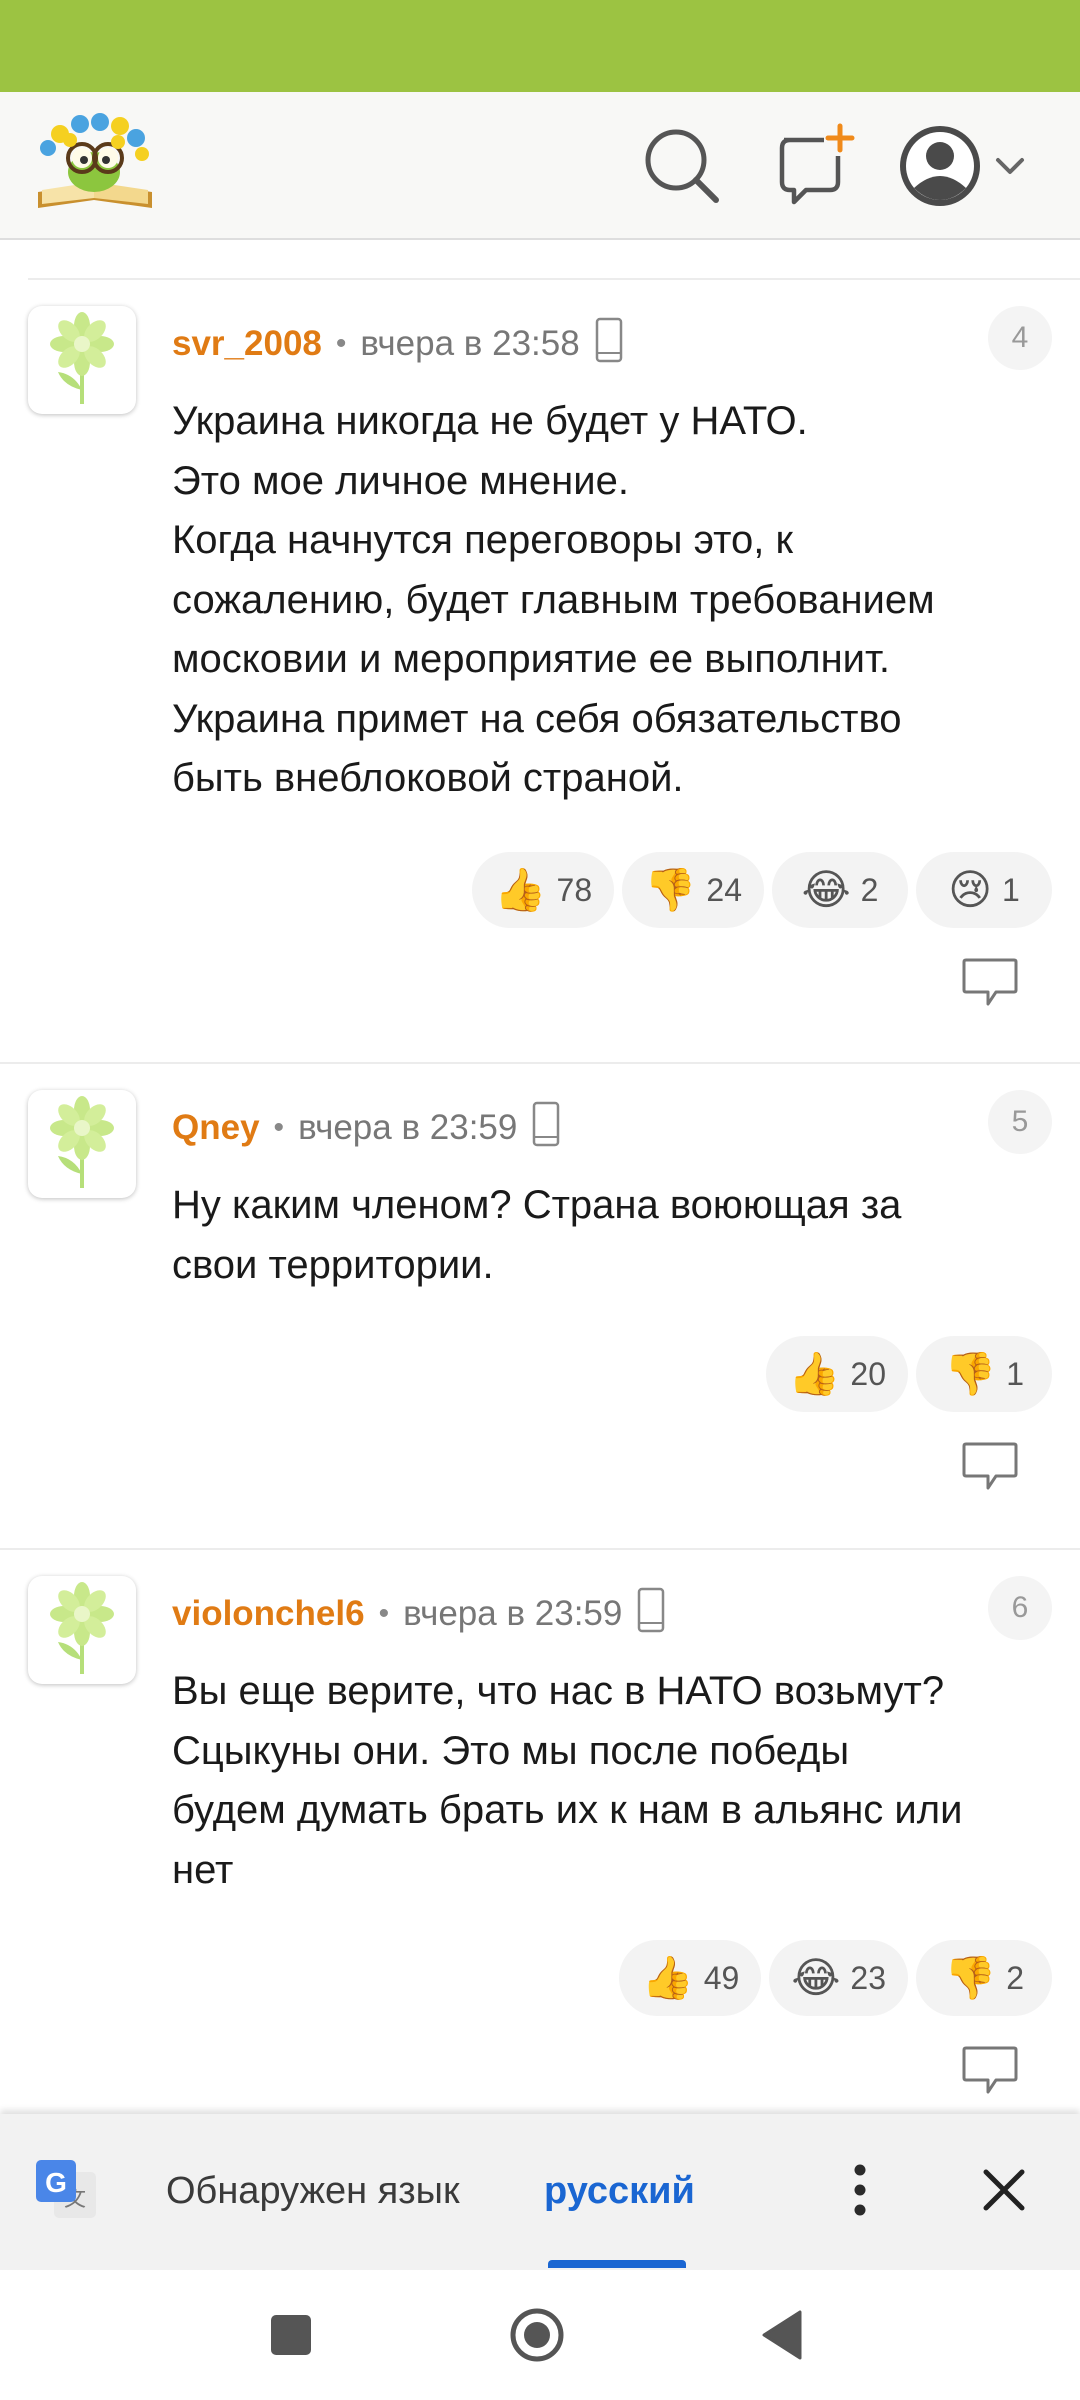 This screenshot has width=1080, height=2400. What do you see at coordinates (940, 166) in the screenshot?
I see `user-avatar-icon` at bounding box center [940, 166].